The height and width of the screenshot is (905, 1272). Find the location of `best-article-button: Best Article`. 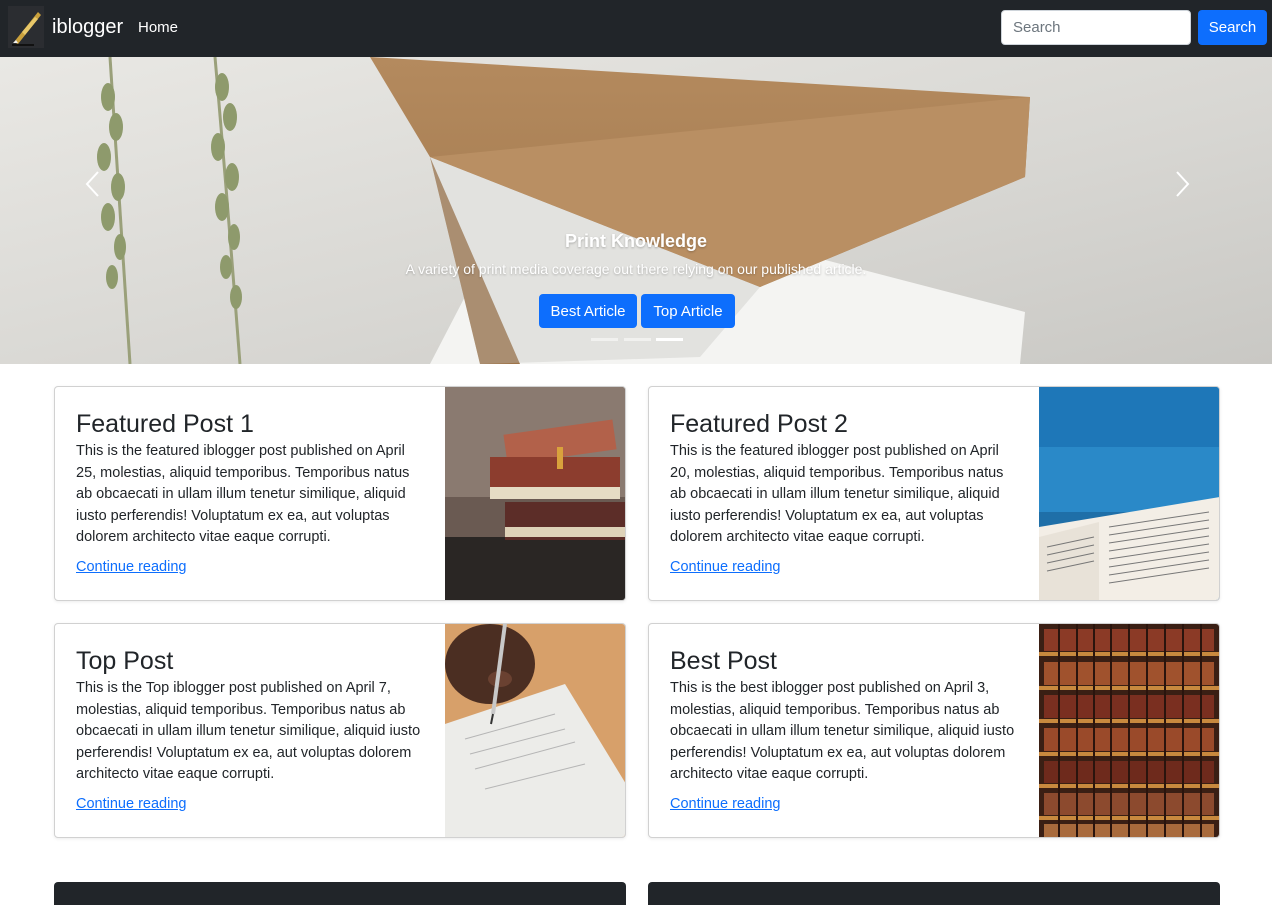

best-article-button: Best Article is located at coordinates (588, 311).